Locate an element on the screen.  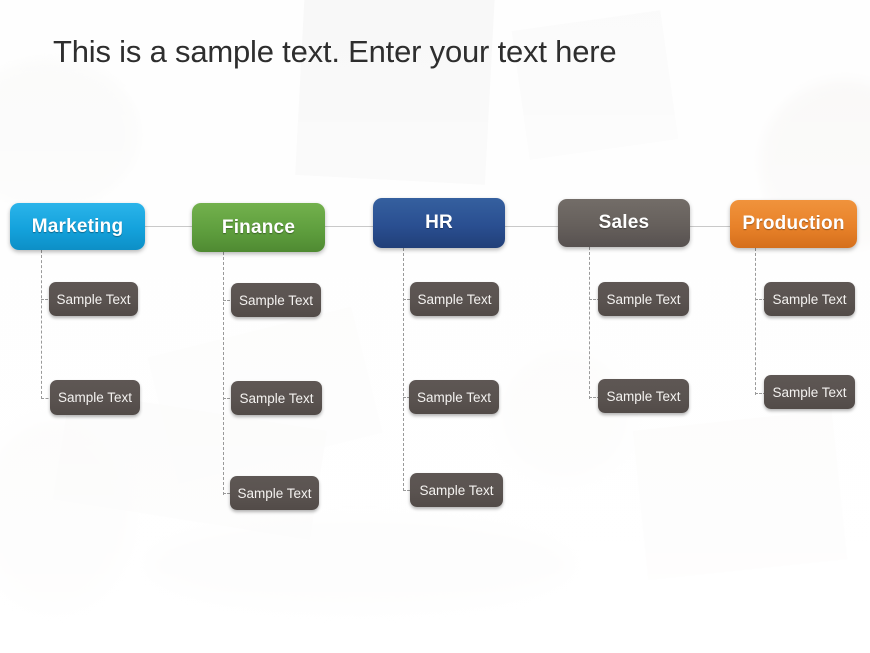
sub-box-finance-1: Sample Text is located at coordinates (276, 300).